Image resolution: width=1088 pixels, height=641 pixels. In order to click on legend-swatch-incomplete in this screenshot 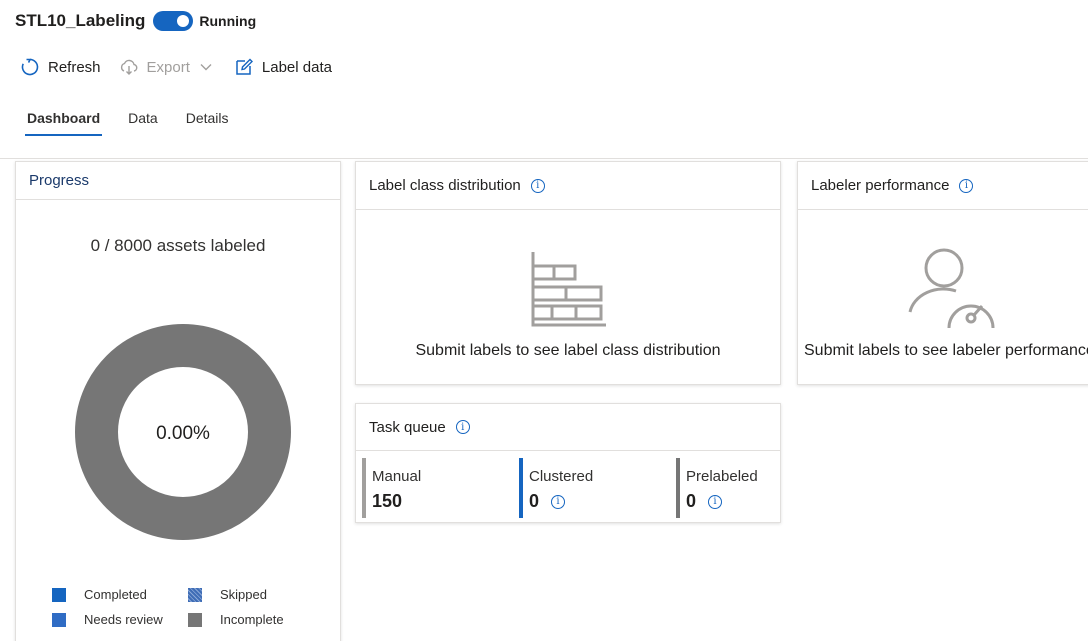, I will do `click(195, 619)`.